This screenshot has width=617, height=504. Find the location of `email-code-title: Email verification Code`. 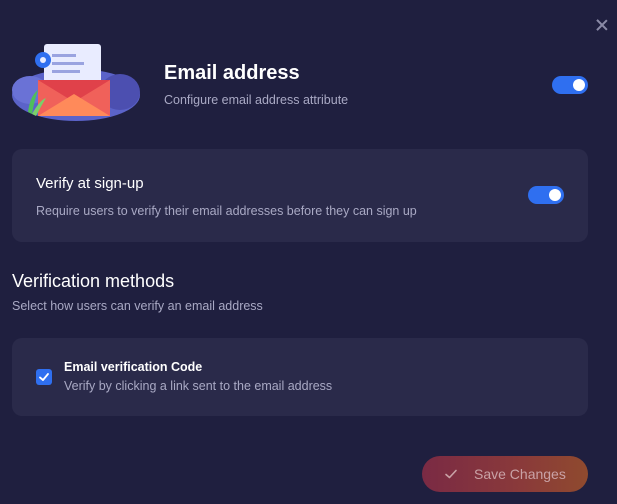

email-code-title: Email verification Code is located at coordinates (133, 367).